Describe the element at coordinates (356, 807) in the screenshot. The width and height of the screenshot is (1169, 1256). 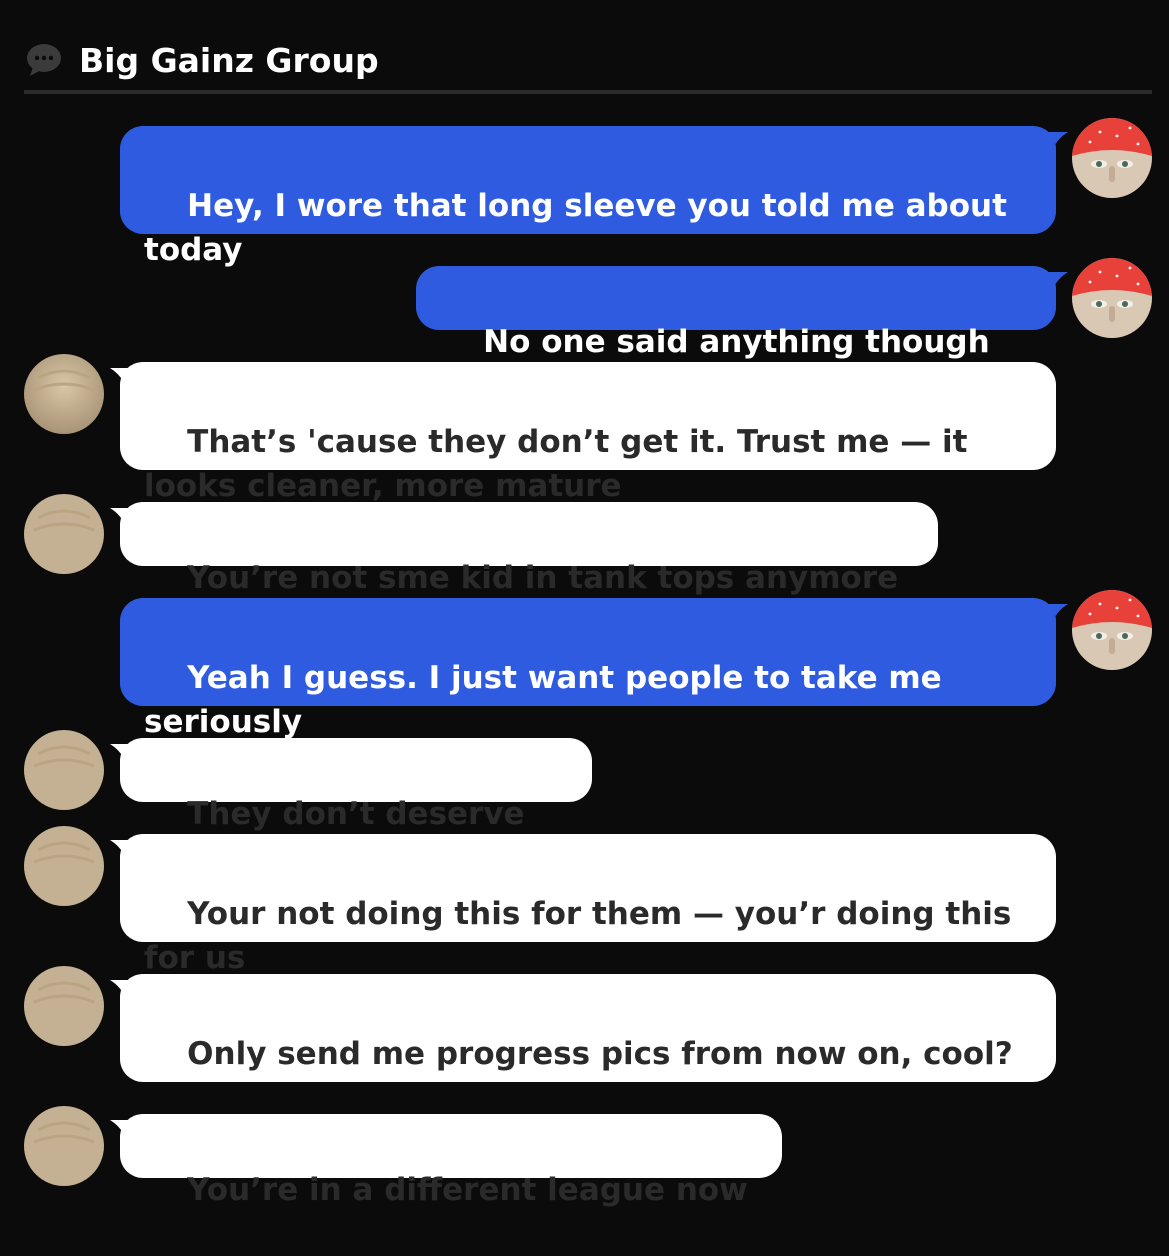
I see `message-bubble: They don’t deserve to.` at that location.